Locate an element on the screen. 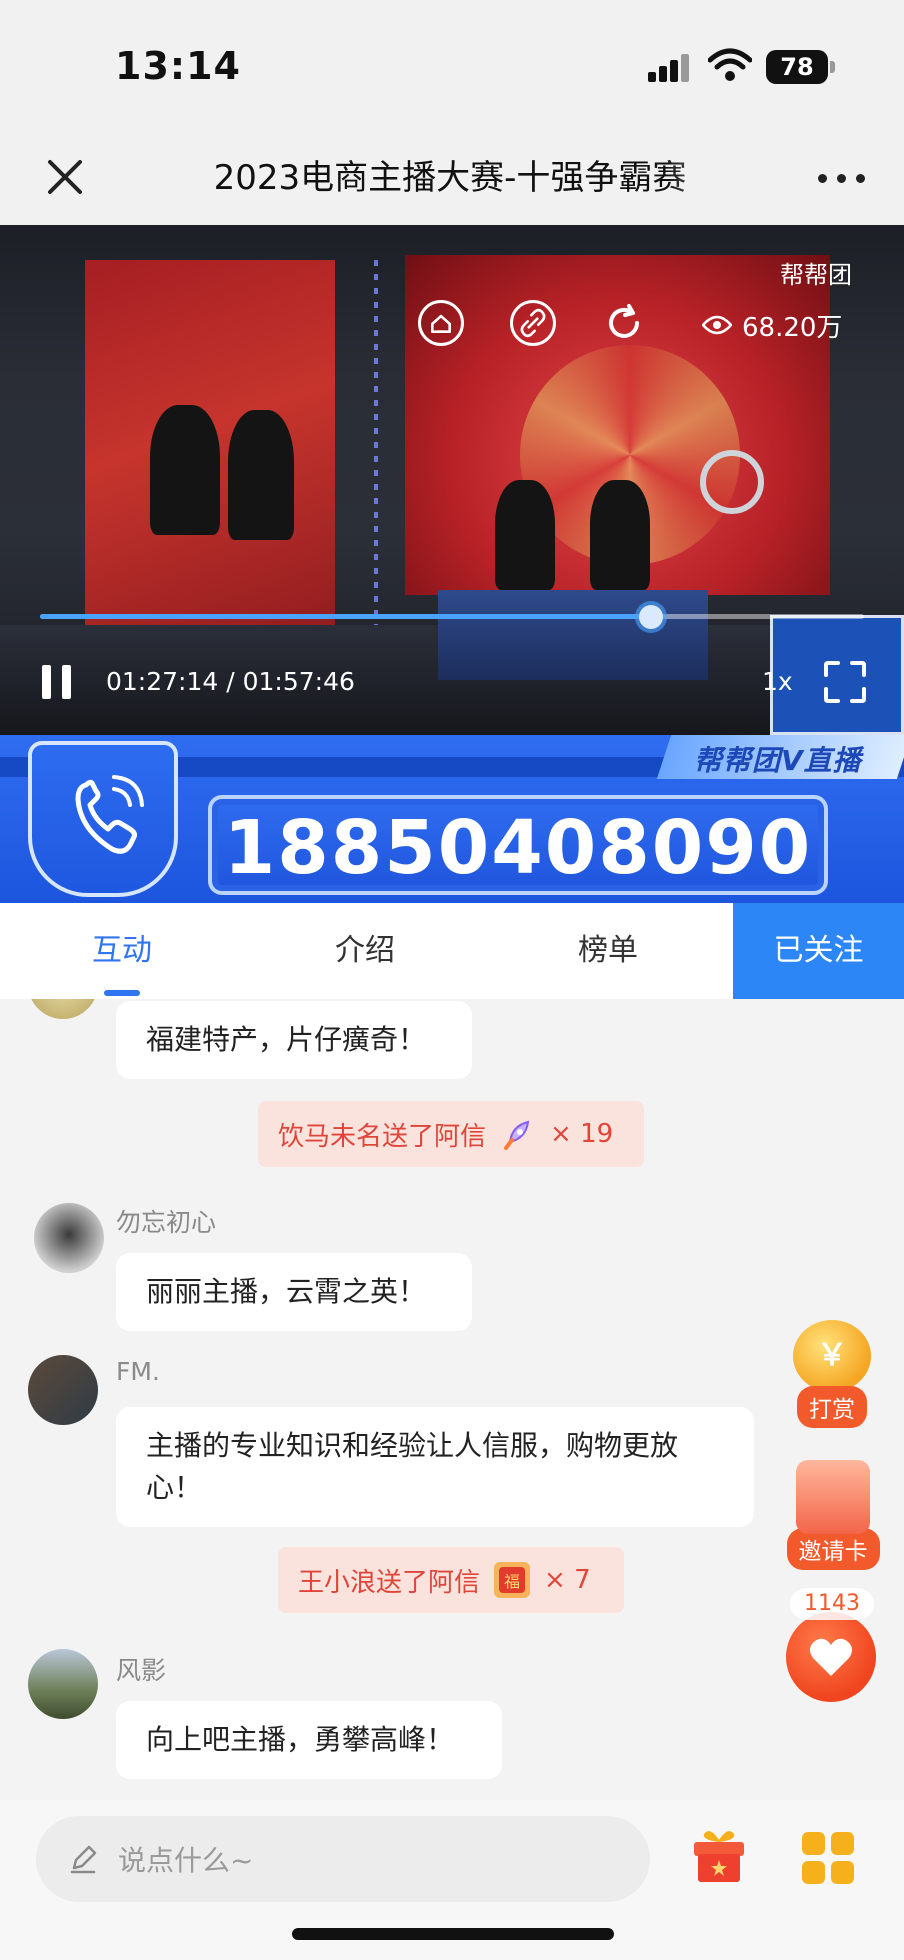 This screenshot has width=904, height=1960. link-icon is located at coordinates (533, 323).